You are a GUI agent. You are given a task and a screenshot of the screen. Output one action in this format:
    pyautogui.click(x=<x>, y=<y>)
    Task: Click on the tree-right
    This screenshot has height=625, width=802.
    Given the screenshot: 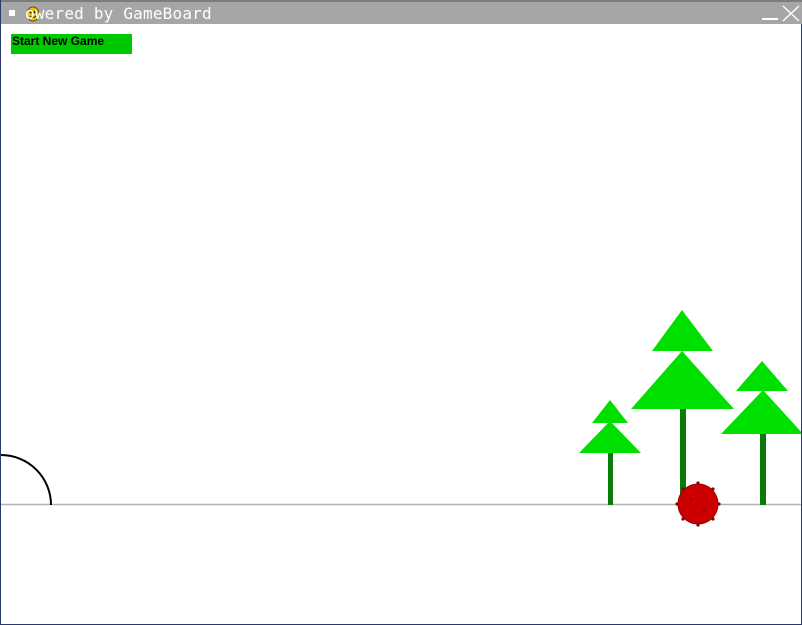 What is the action you would take?
    pyautogui.click(x=761, y=433)
    